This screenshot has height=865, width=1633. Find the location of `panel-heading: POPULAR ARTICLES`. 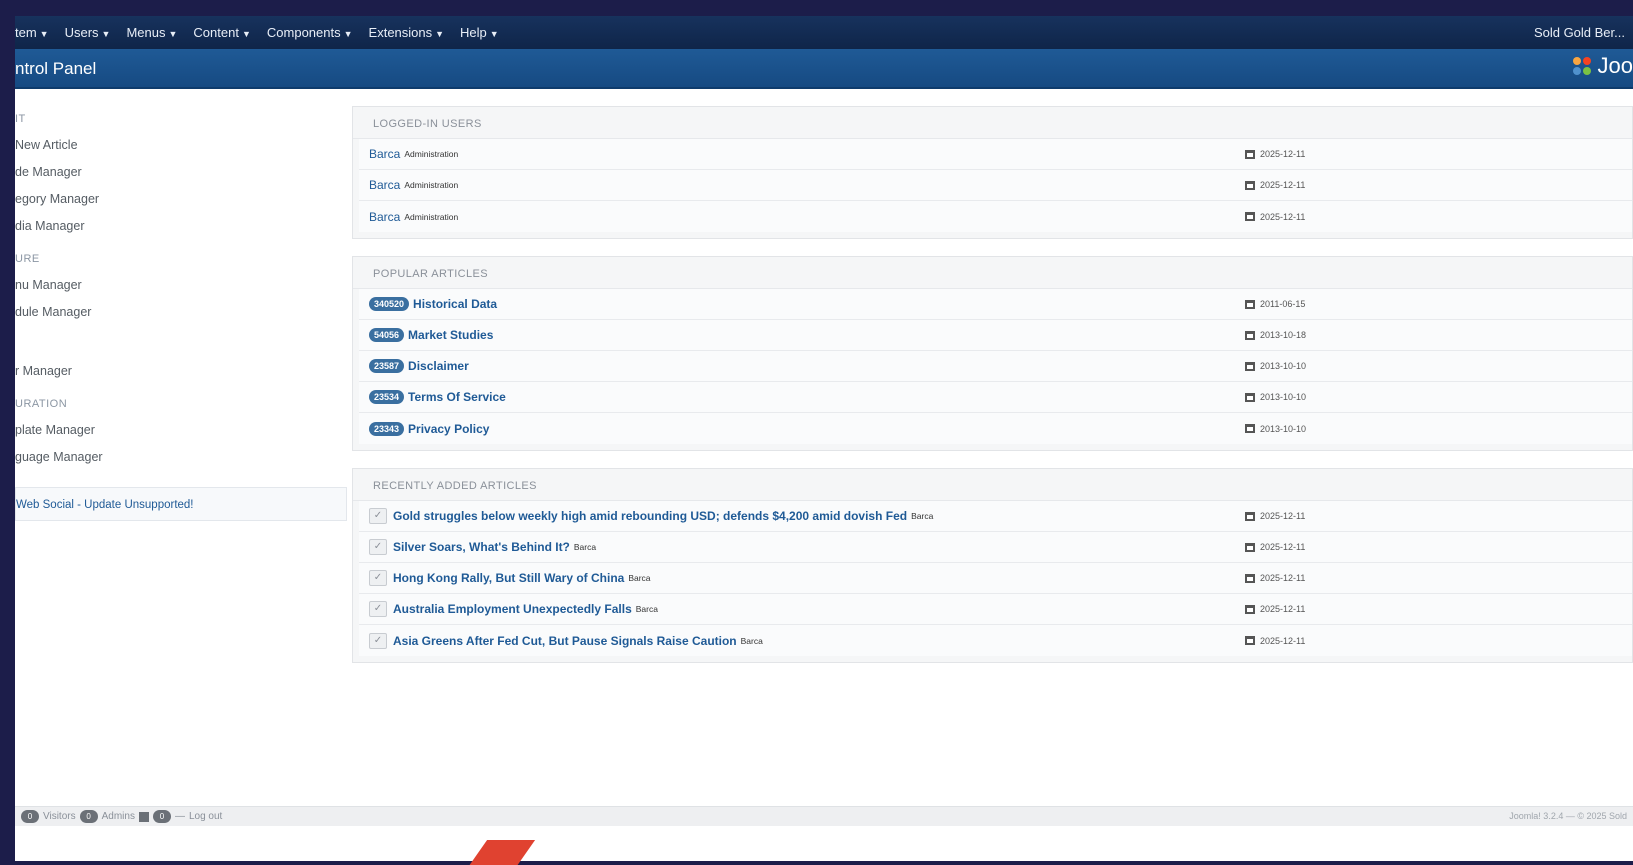

panel-heading: POPULAR ARTICLES is located at coordinates (992, 274).